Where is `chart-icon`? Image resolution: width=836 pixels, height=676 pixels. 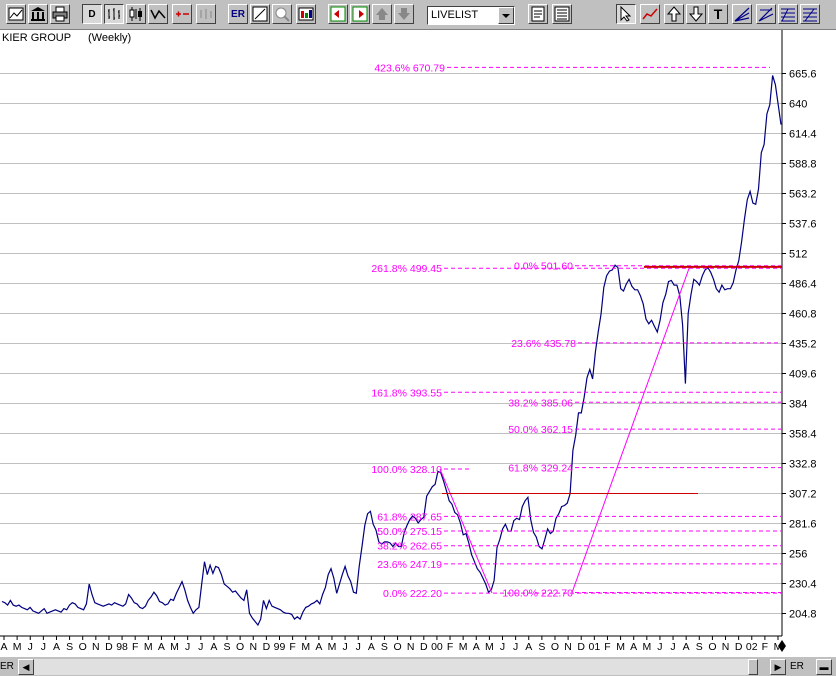
chart-icon is located at coordinates (16, 14).